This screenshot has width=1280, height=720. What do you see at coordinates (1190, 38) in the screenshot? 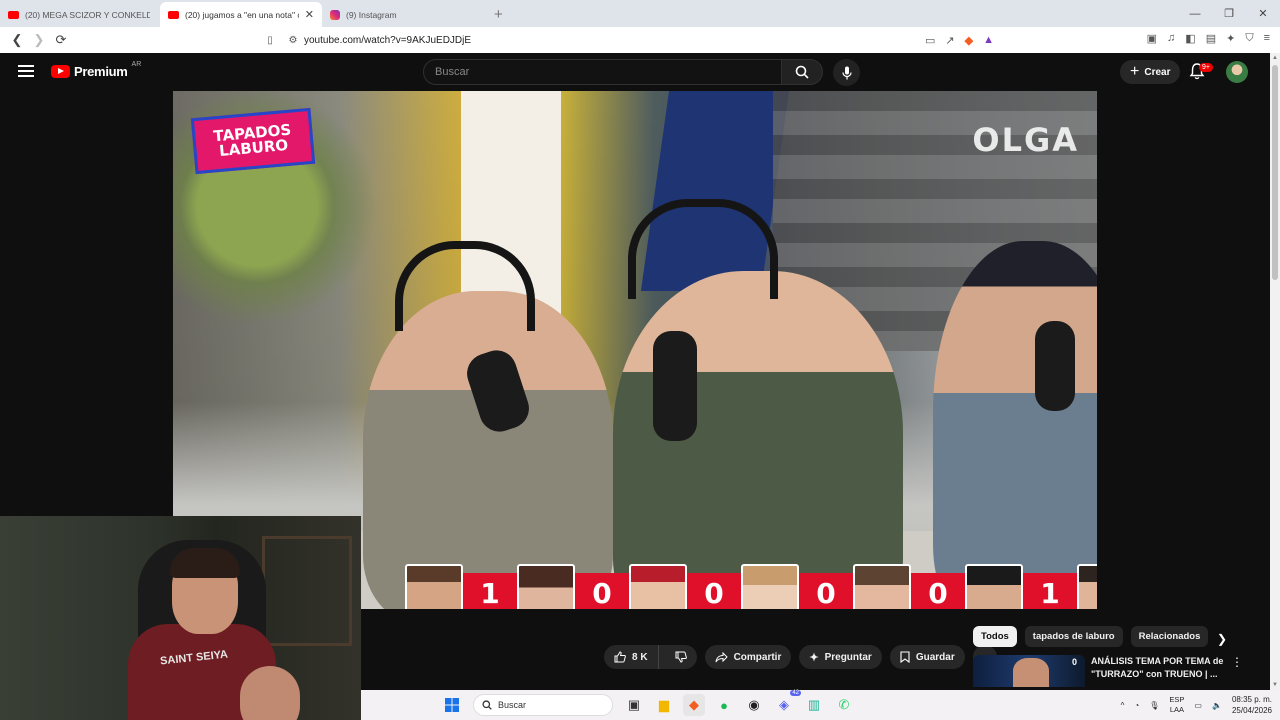
I see `sidebar-icon: ◧` at bounding box center [1190, 38].